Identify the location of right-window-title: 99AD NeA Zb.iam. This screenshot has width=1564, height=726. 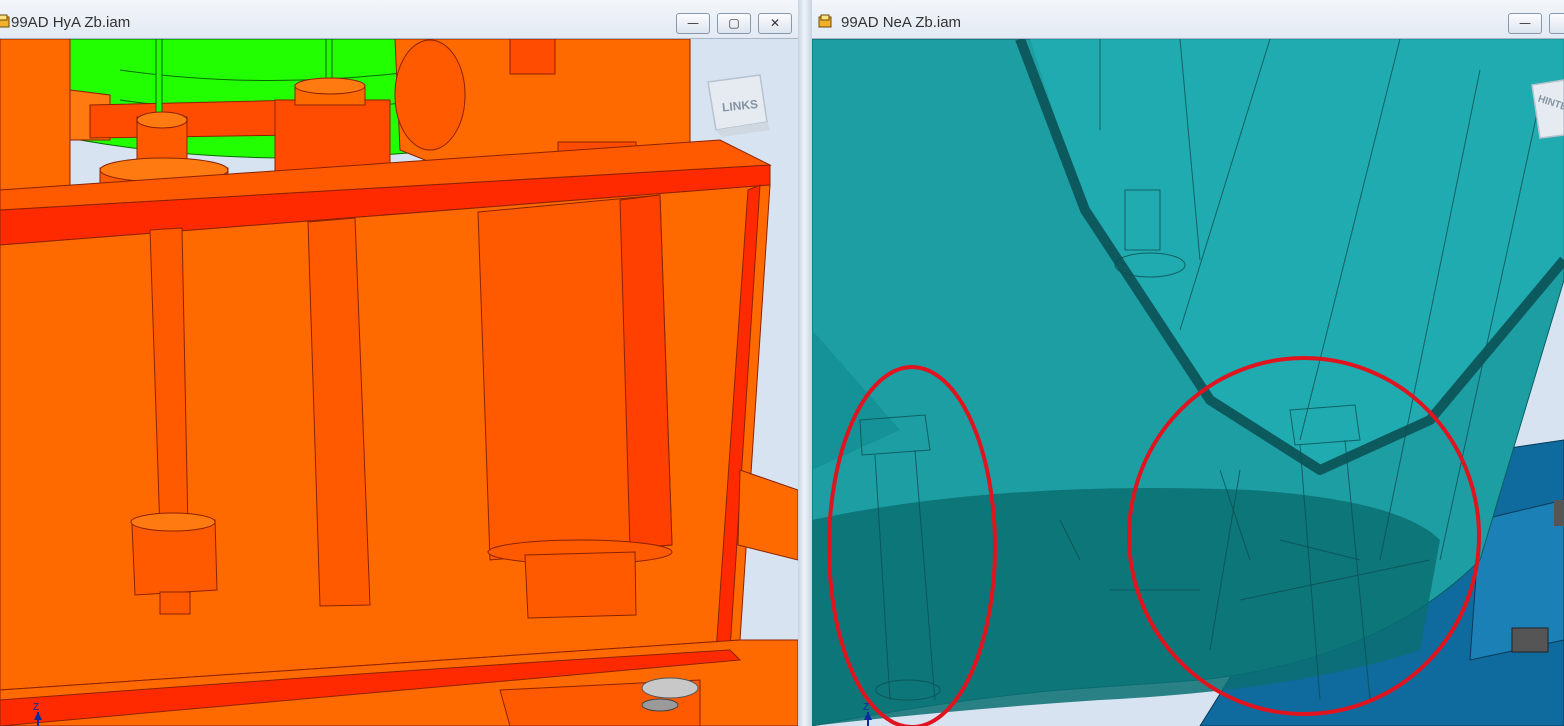
(901, 22).